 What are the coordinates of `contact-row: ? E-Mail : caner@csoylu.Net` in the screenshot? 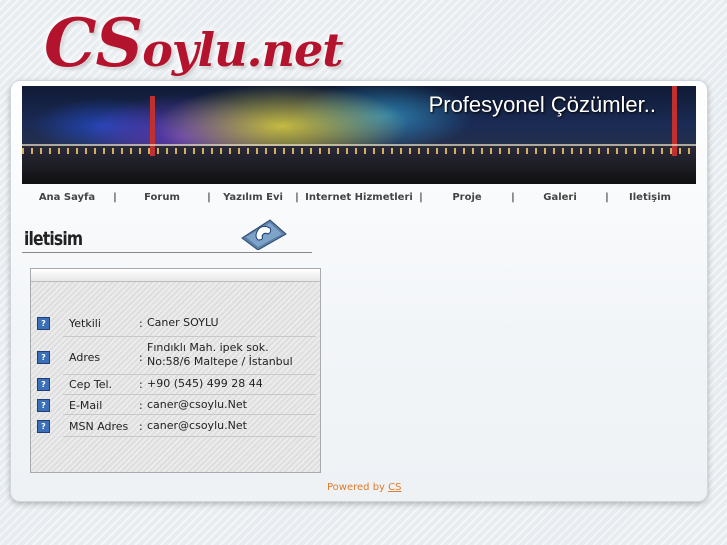 It's located at (175, 405).